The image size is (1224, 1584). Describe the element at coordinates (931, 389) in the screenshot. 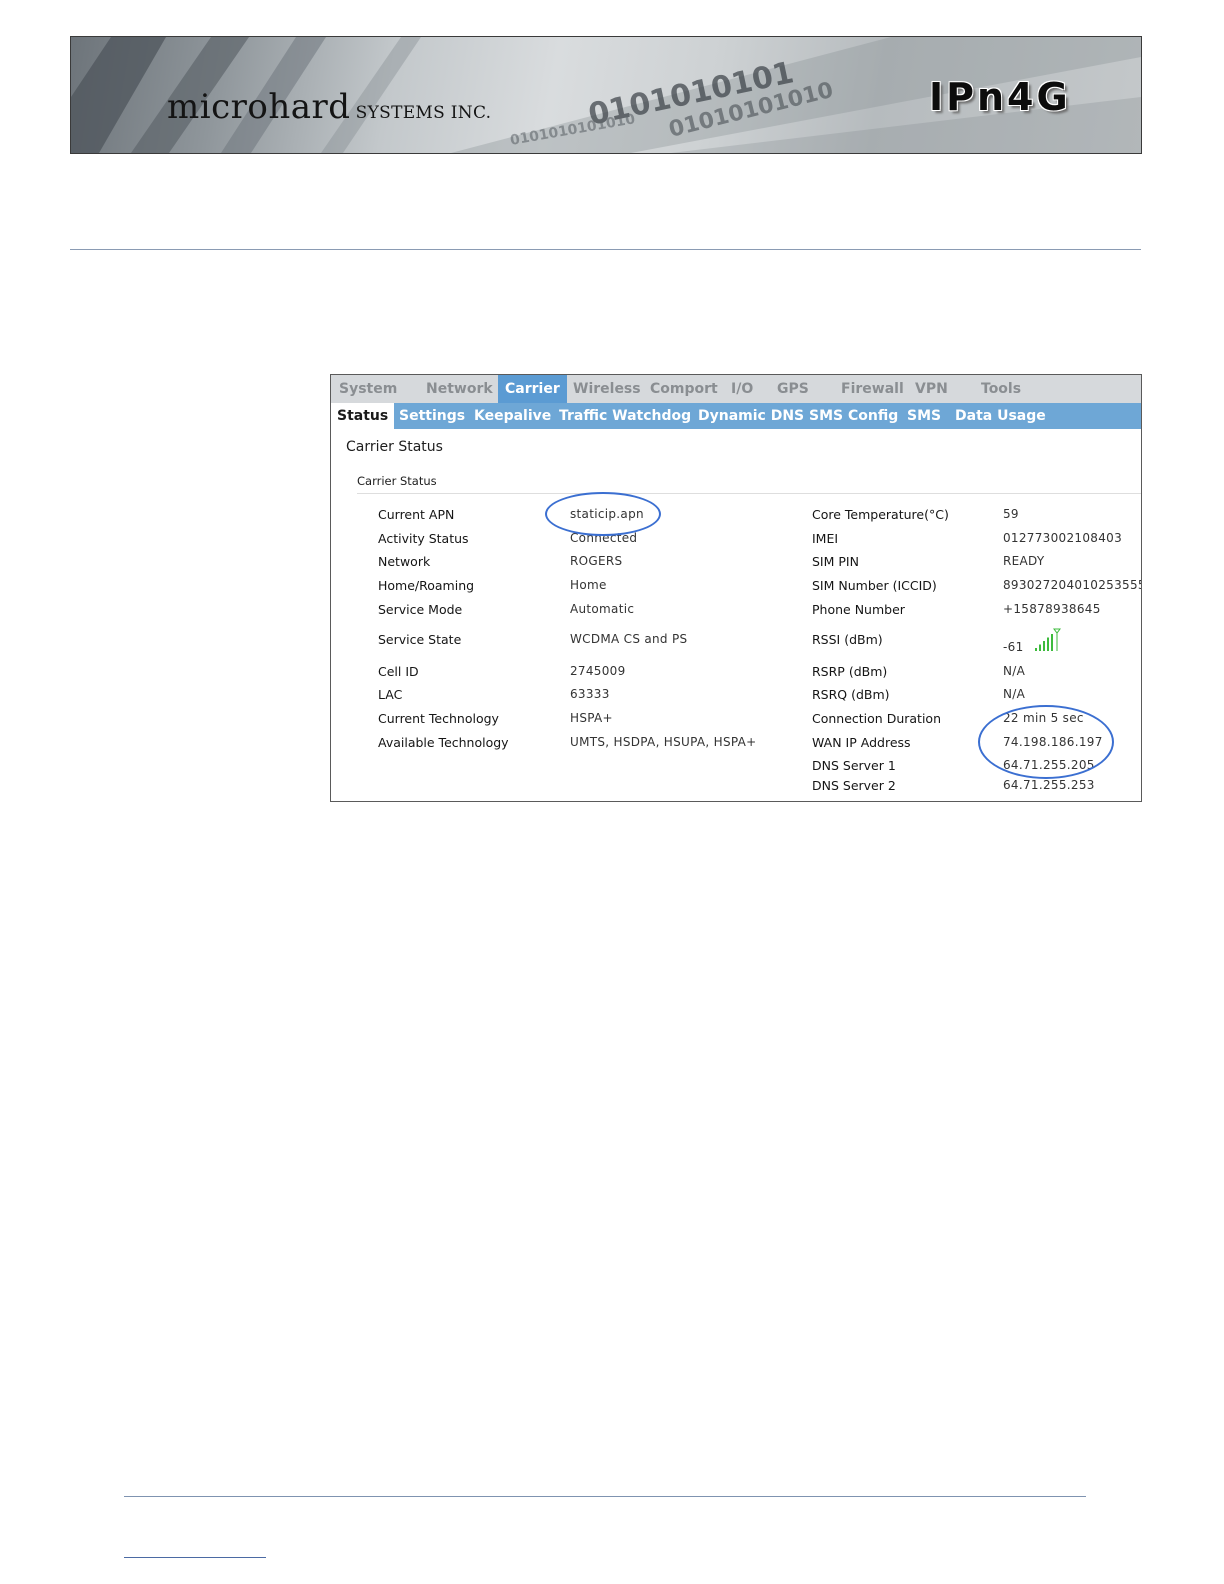

I see `tab-vpn: VPN` at that location.